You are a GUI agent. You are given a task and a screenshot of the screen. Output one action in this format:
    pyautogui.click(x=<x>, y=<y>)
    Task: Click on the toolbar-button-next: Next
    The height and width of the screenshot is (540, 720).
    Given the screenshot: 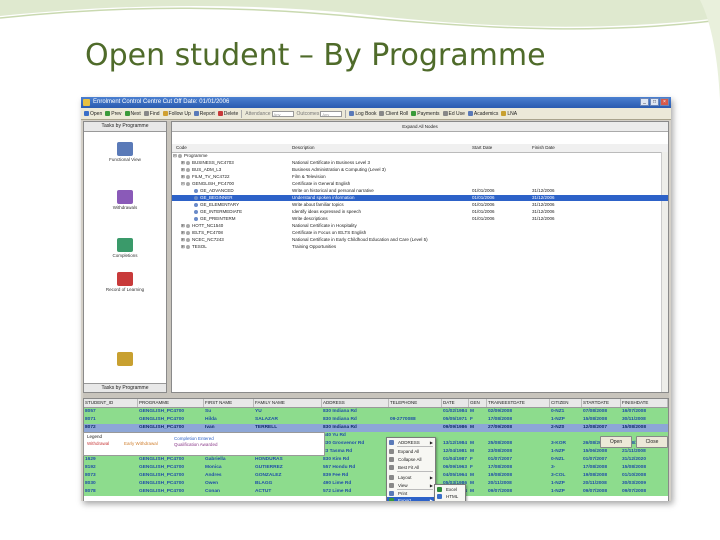 What is the action you would take?
    pyautogui.click(x=132, y=114)
    